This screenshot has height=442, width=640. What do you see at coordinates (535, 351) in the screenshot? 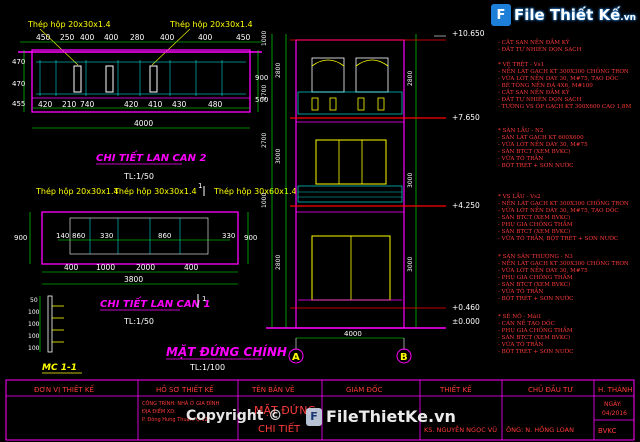
I see `note-5-item-4: - BỘT TRÉT + SƠN NƯỚC` at bounding box center [535, 351].